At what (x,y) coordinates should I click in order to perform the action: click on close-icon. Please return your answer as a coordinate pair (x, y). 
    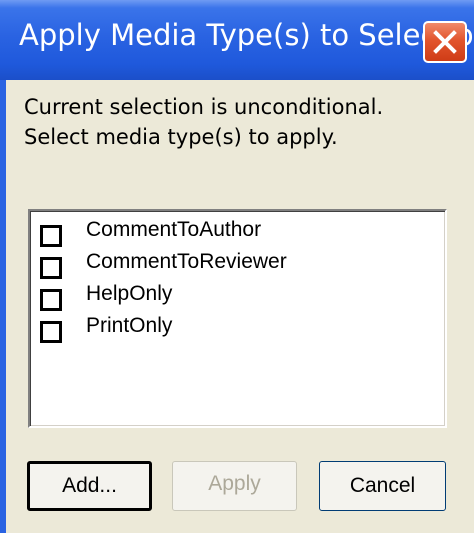
    Looking at the image, I should click on (445, 42).